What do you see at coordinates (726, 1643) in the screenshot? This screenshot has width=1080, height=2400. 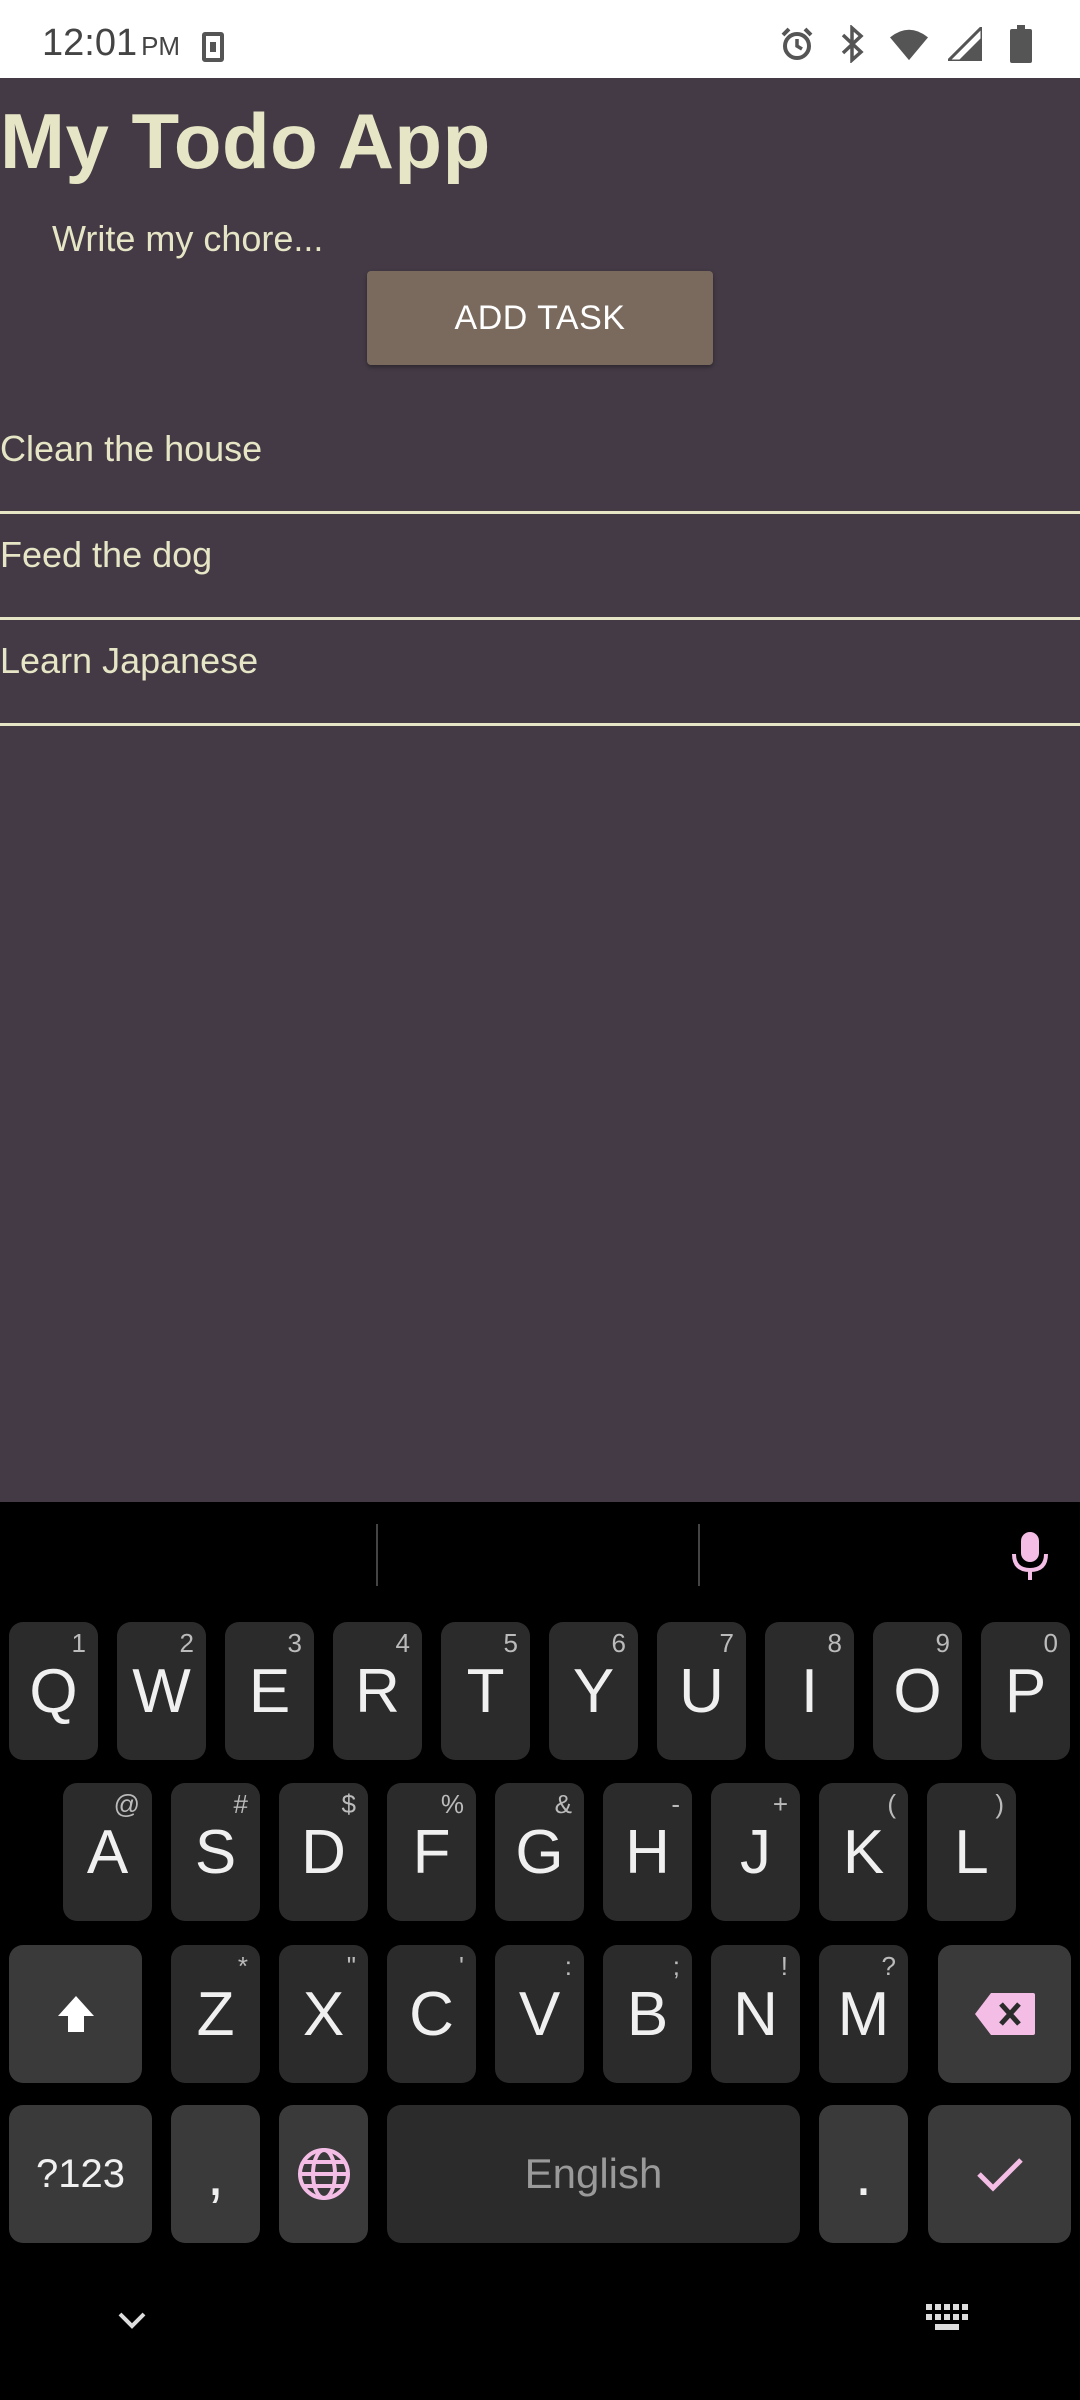 I see `key-hint: 7` at bounding box center [726, 1643].